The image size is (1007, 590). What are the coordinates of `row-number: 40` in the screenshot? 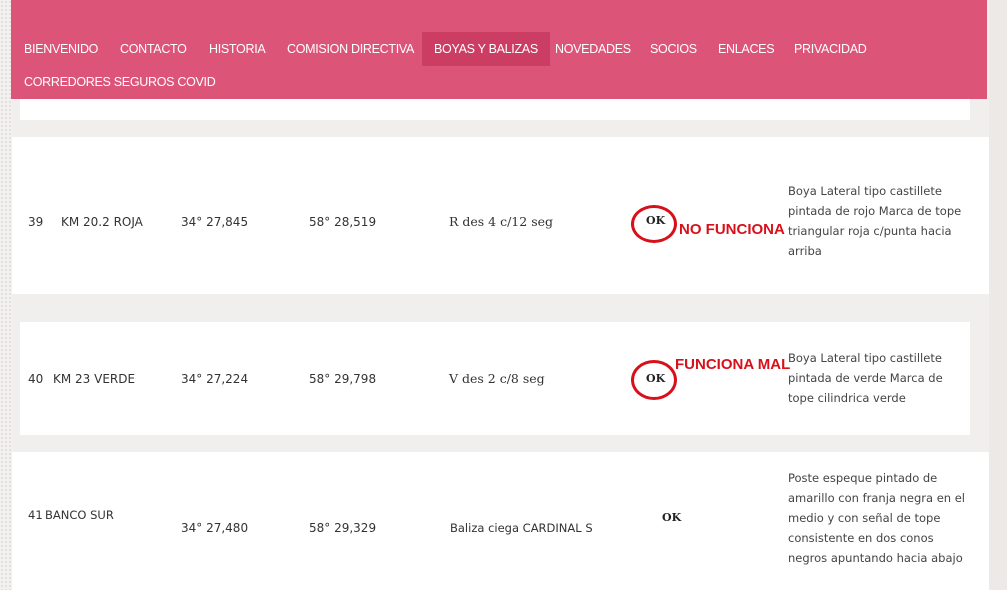 It's located at (36, 379).